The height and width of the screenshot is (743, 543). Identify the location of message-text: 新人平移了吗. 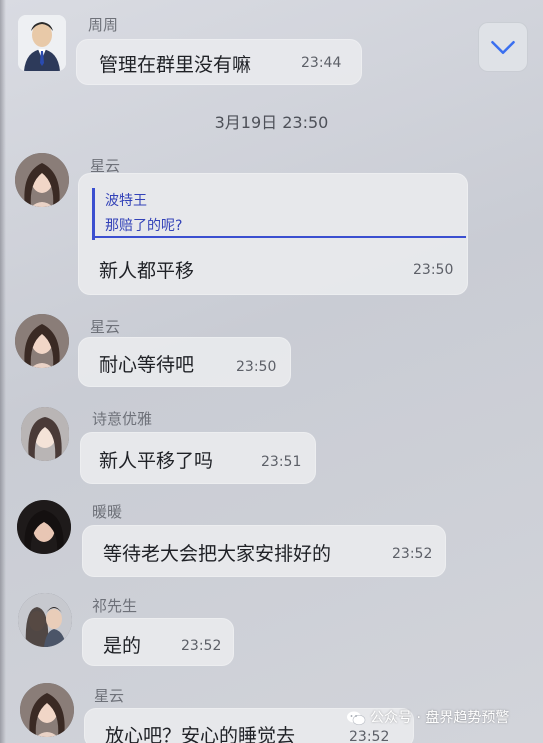
(156, 461).